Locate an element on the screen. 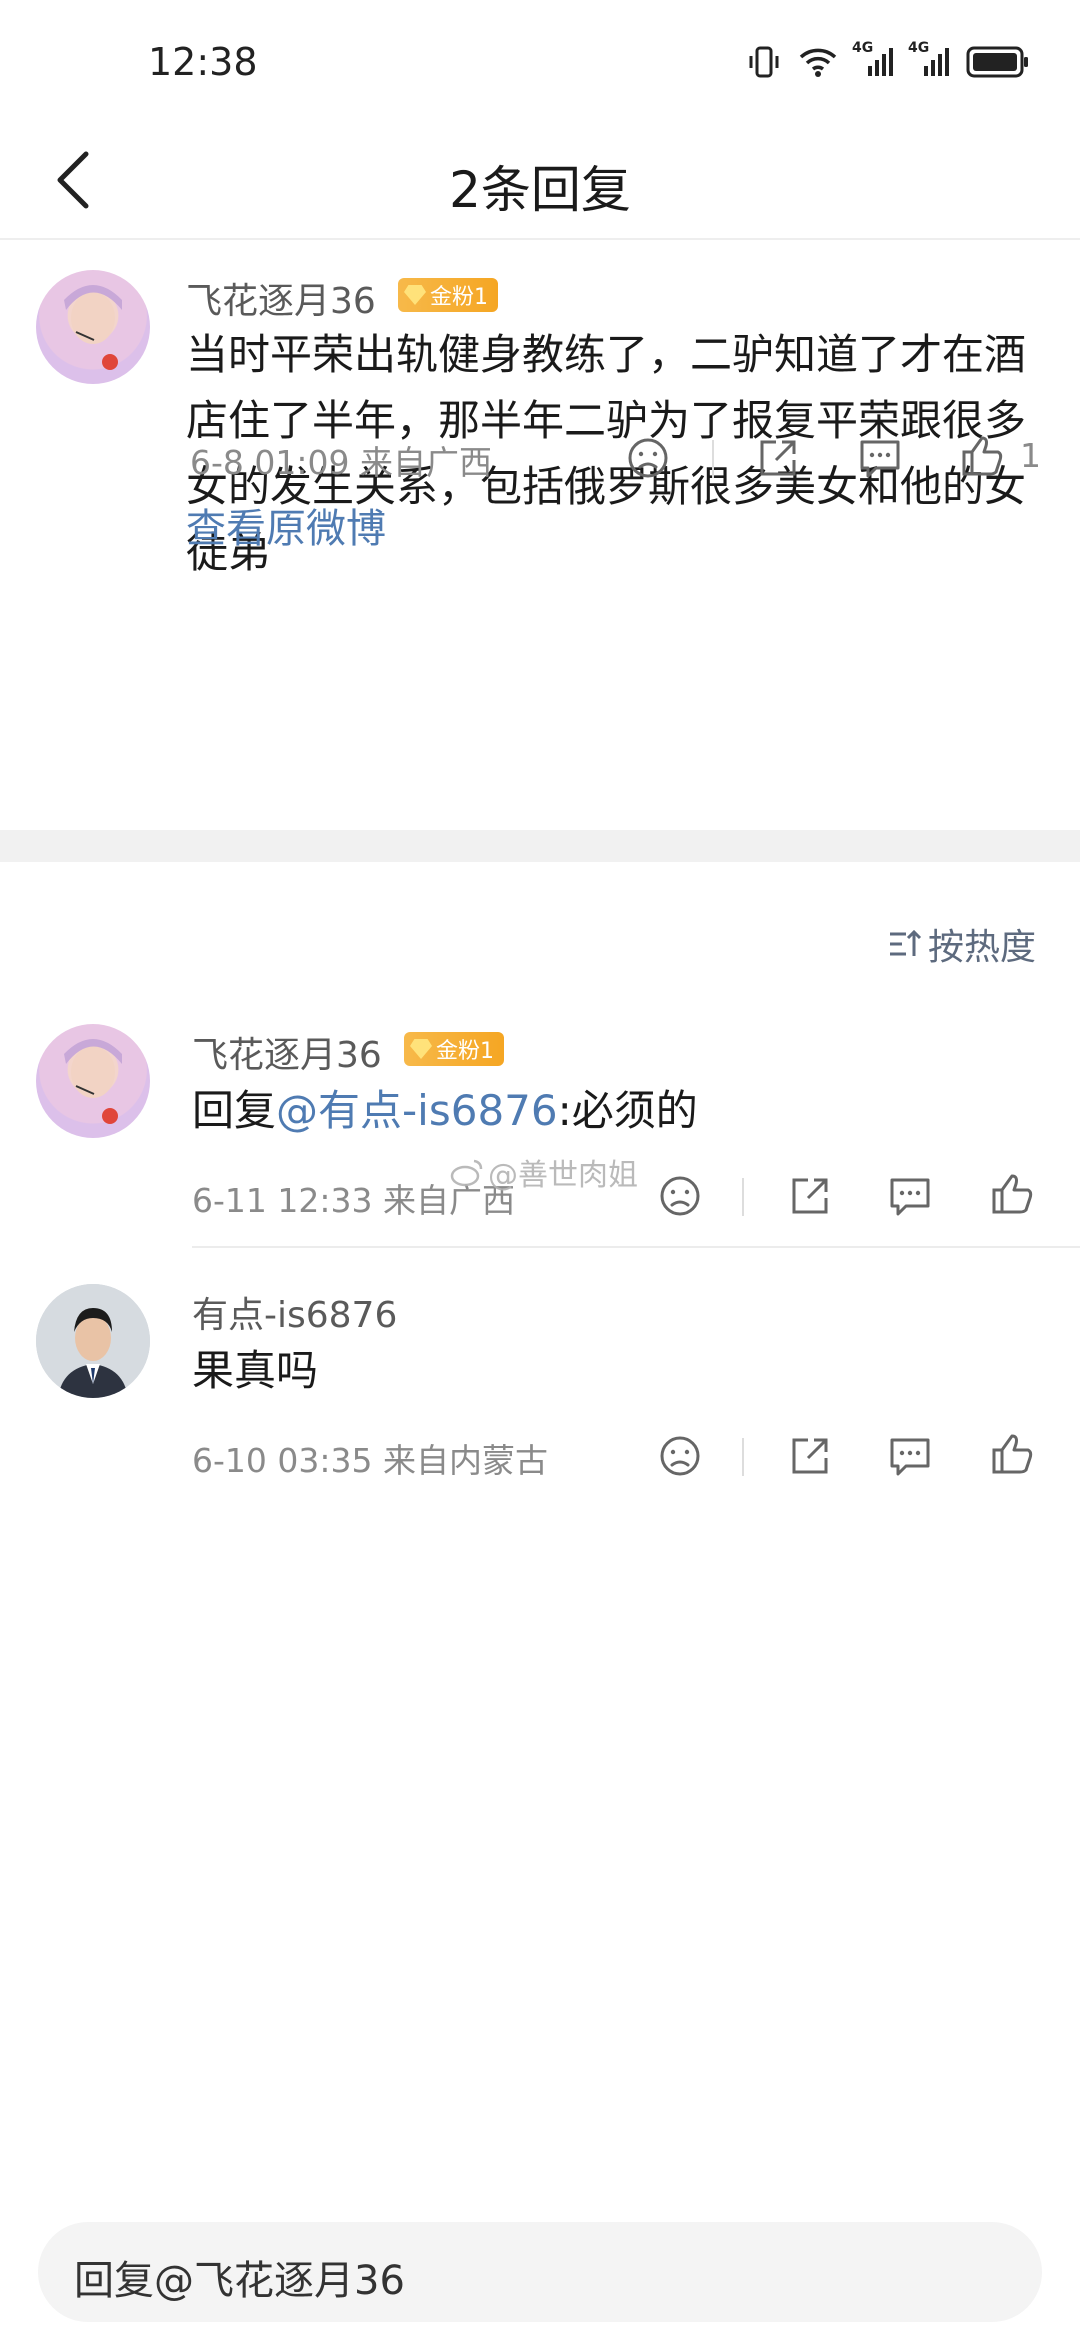  sort-by-hot-button: 按热度 is located at coordinates (961, 944).